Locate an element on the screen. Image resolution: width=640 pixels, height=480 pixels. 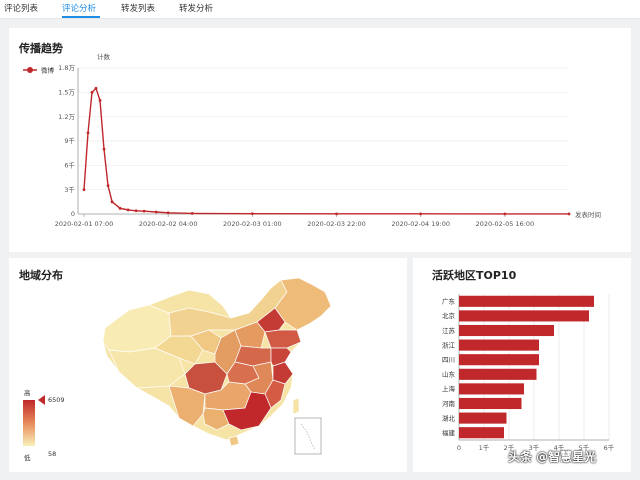
legend-marker-icon is located at coordinates (30, 70).